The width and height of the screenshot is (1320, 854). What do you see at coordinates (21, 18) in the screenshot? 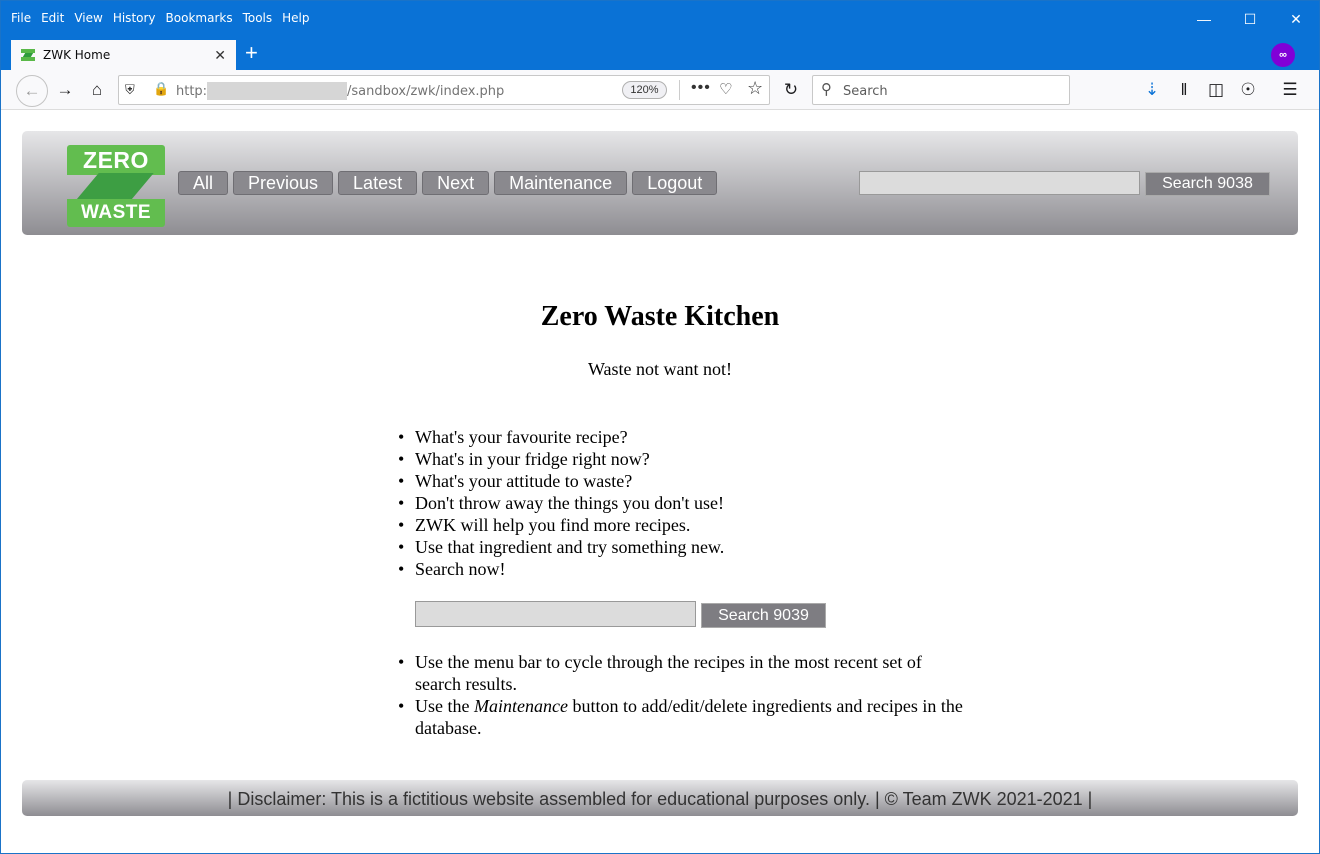
I see `menu-file: File` at bounding box center [21, 18].